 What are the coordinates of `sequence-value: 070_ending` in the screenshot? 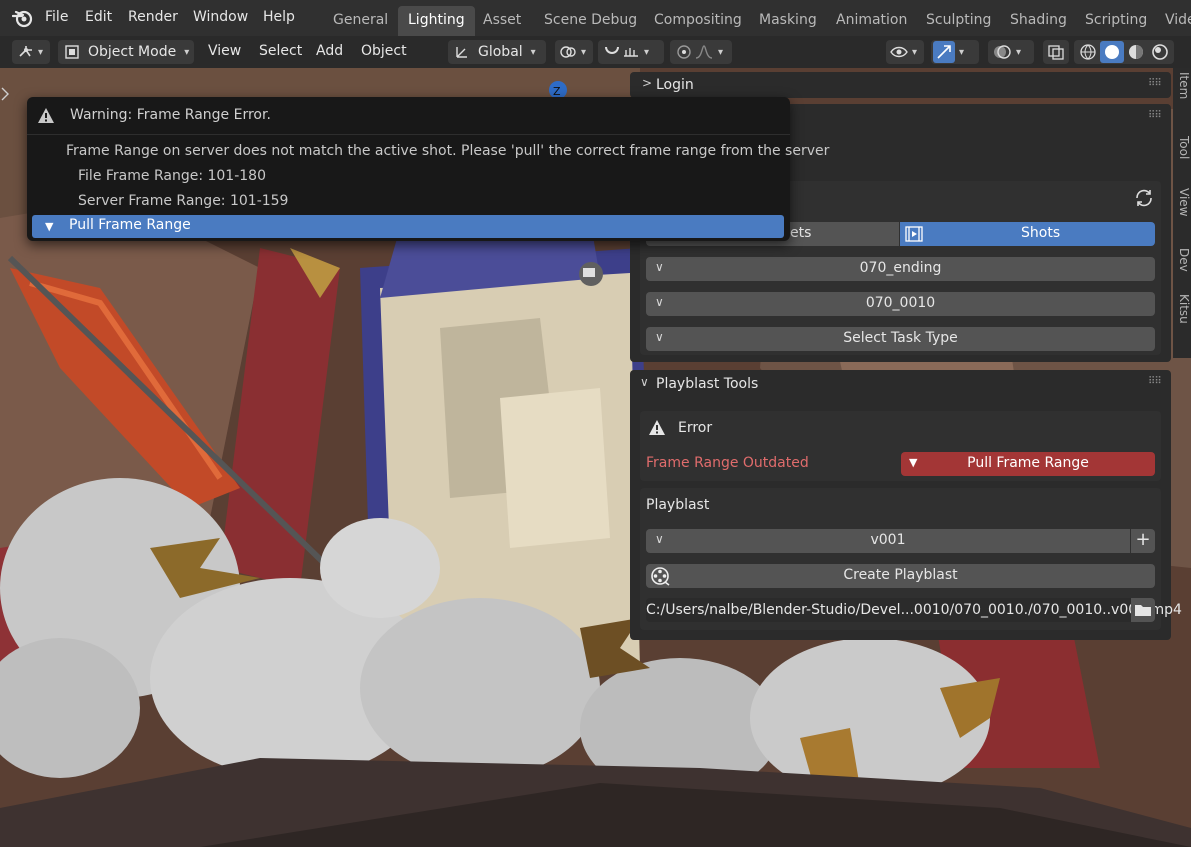 It's located at (900, 268).